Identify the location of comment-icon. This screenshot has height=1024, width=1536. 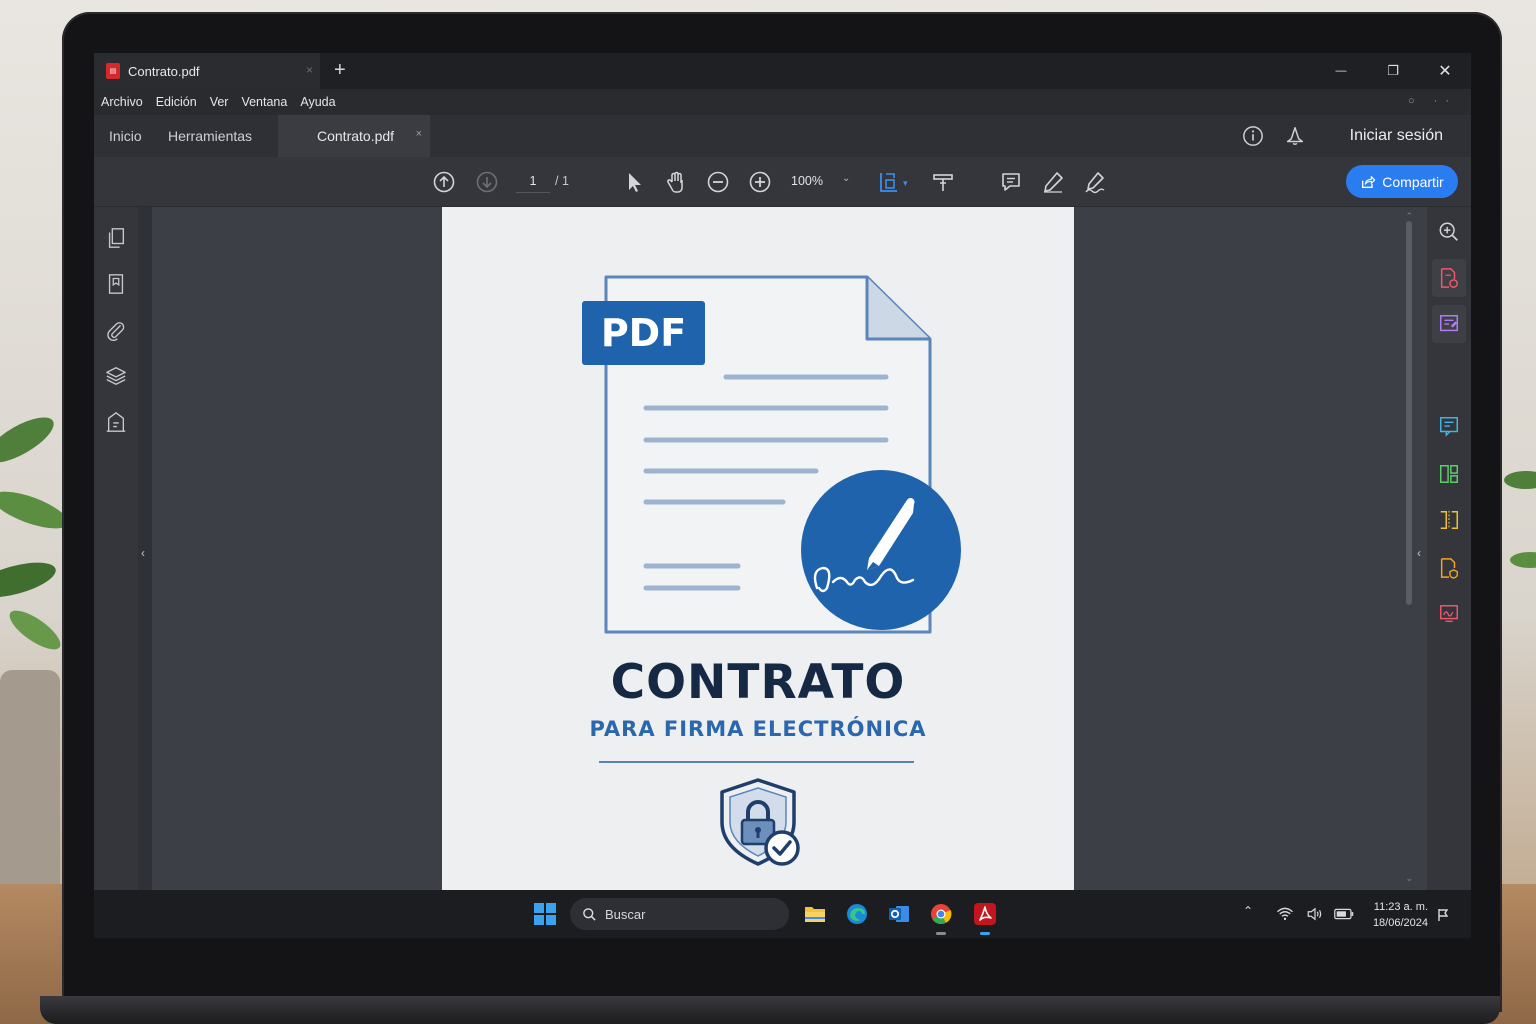
(1449, 426).